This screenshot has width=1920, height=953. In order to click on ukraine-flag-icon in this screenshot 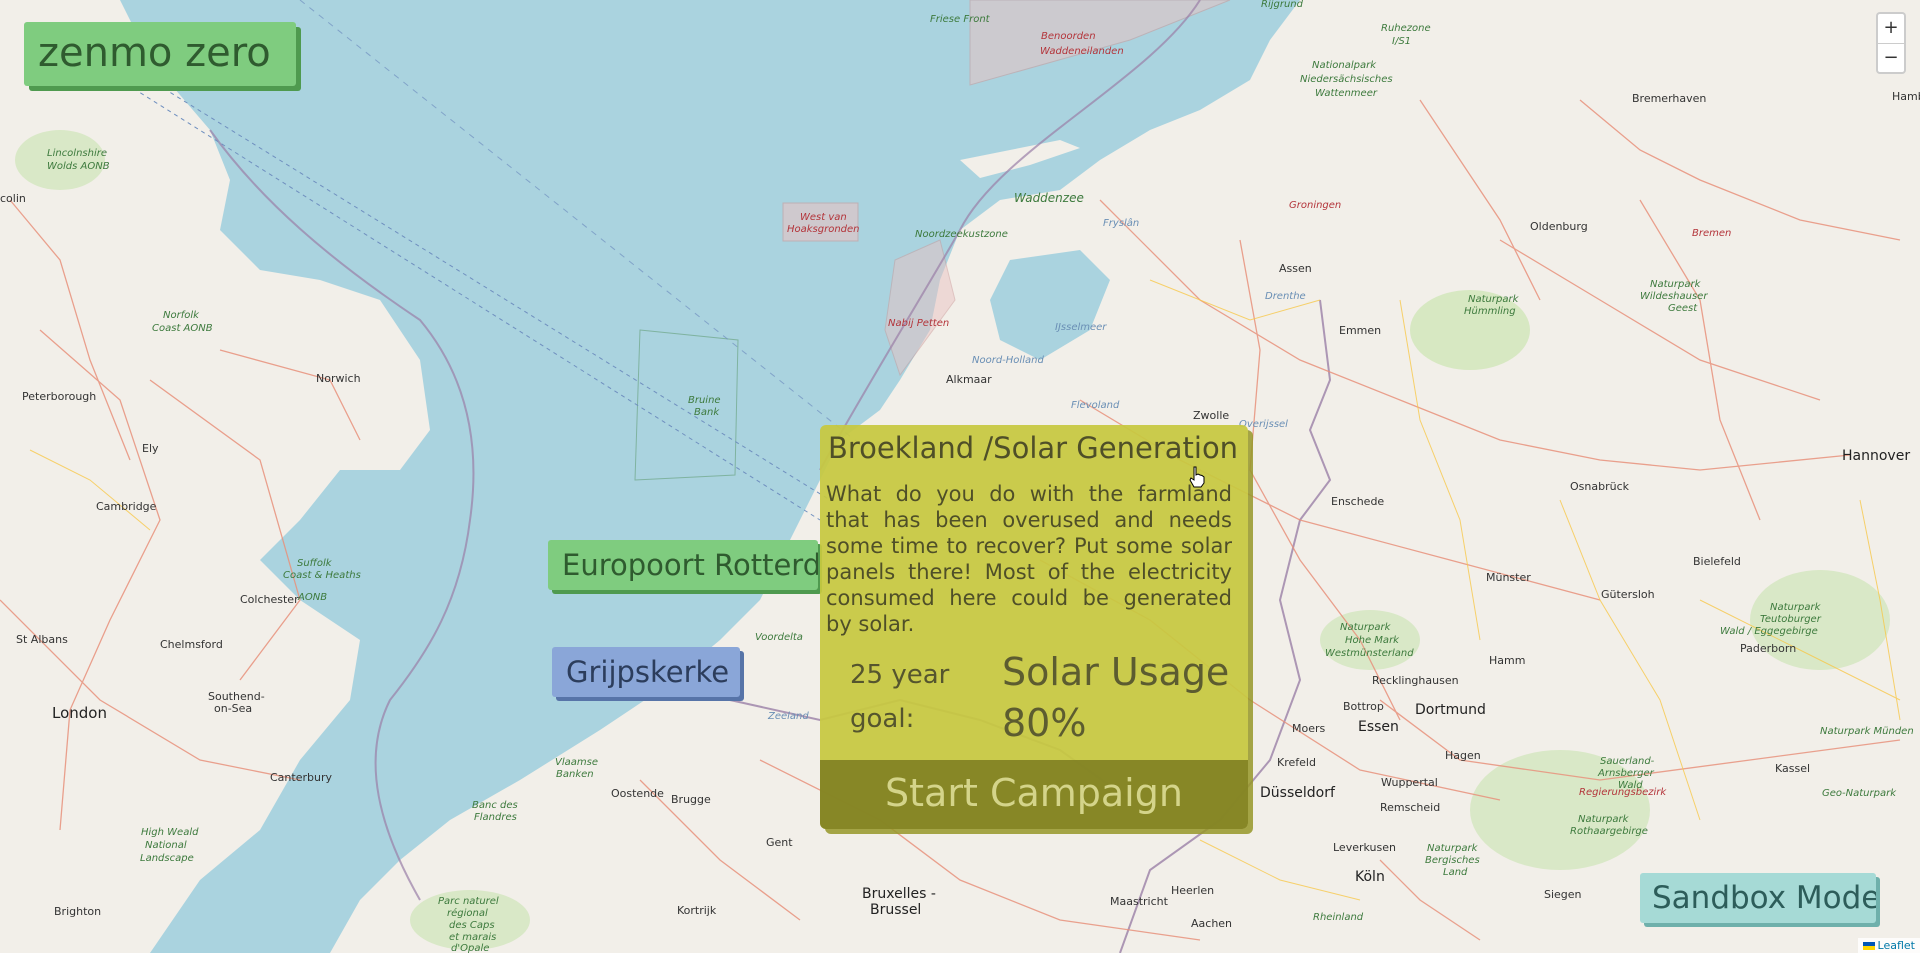, I will do `click(1868, 946)`.